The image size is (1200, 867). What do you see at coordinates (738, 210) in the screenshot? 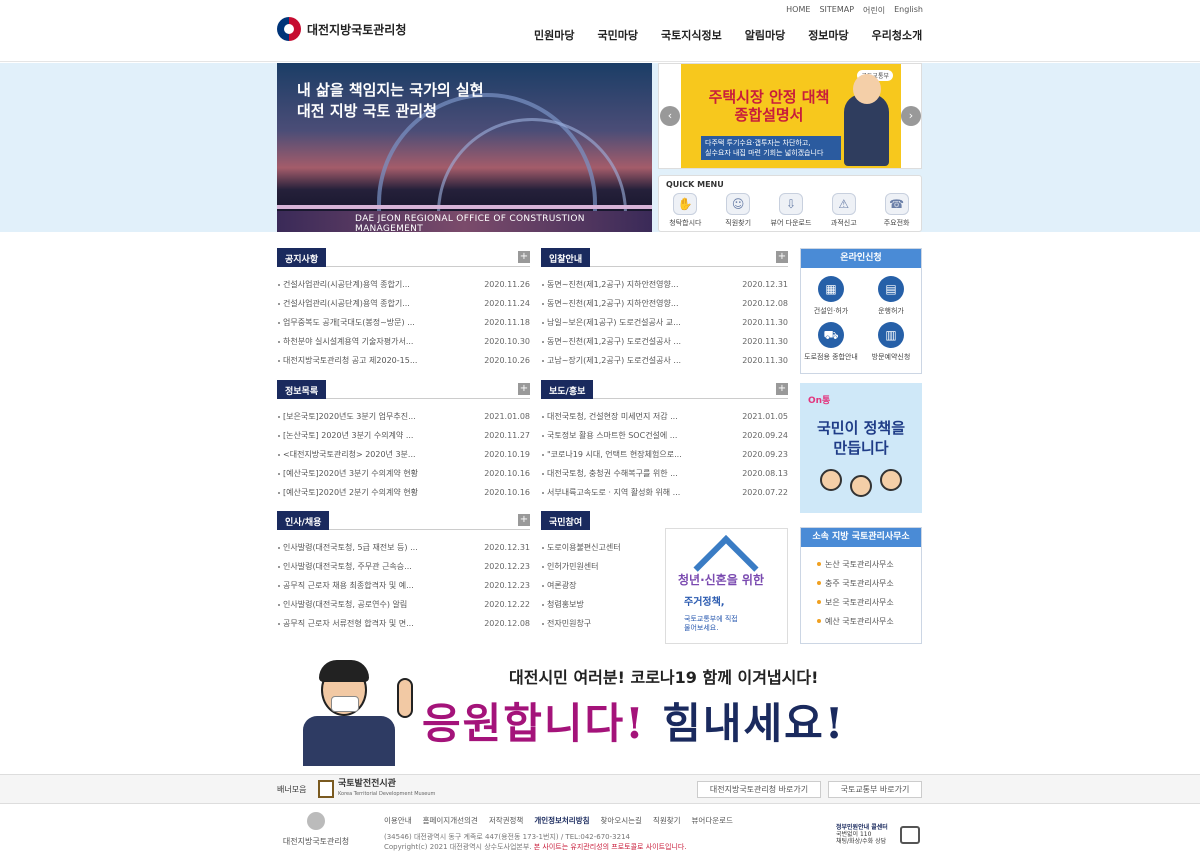
I see `quick-item-staff-search: ☺ 직원찾기` at bounding box center [738, 210].